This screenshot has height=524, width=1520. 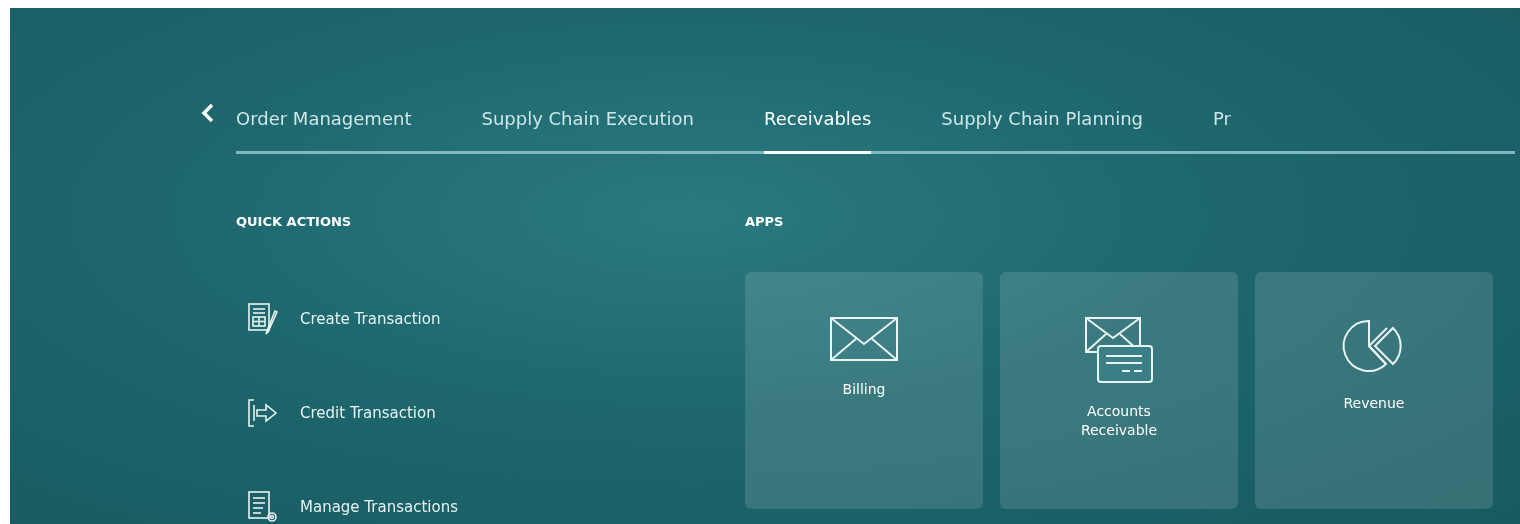 I want to click on section-heading: QUICK ACTIONS, so click(x=294, y=222).